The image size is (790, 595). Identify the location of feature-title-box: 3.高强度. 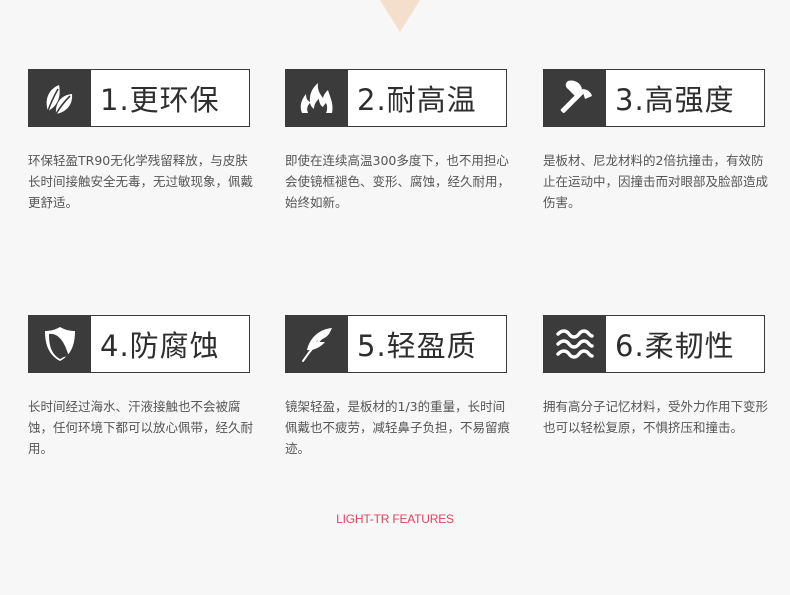
(654, 98).